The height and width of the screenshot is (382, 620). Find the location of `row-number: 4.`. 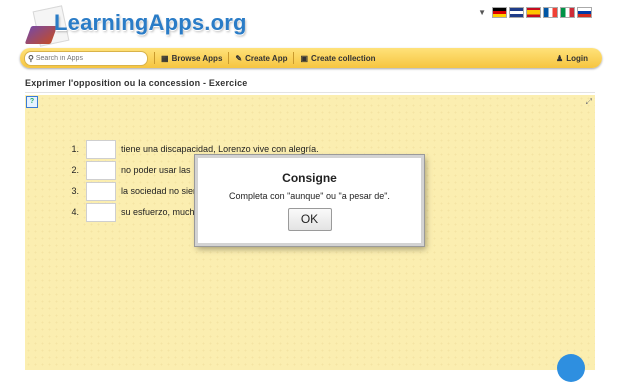

row-number: 4. is located at coordinates (75, 212).